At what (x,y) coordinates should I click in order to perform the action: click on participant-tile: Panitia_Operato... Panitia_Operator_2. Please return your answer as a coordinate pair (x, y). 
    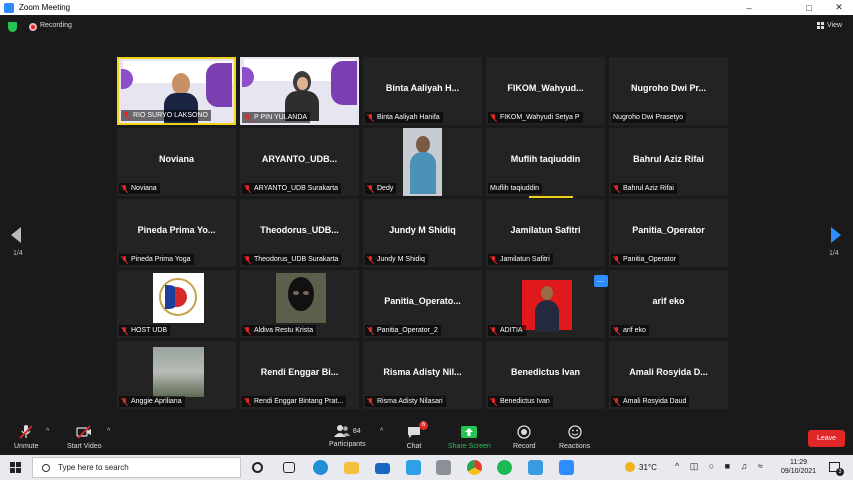
    Looking at the image, I should click on (422, 304).